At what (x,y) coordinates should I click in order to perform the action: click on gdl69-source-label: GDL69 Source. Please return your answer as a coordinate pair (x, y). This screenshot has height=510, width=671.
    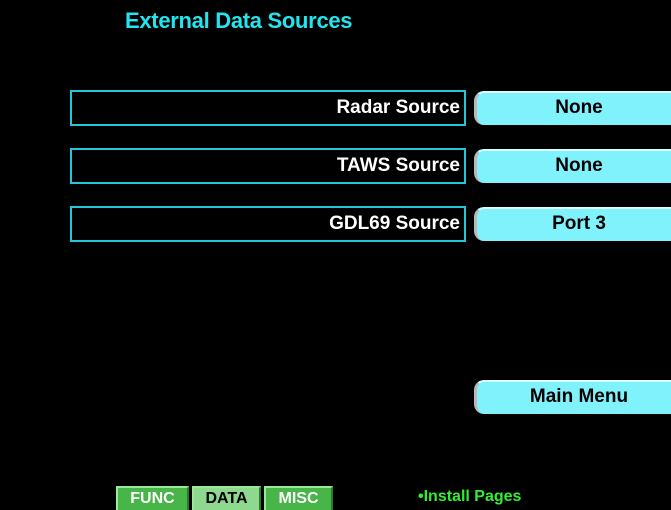
    Looking at the image, I should click on (268, 224).